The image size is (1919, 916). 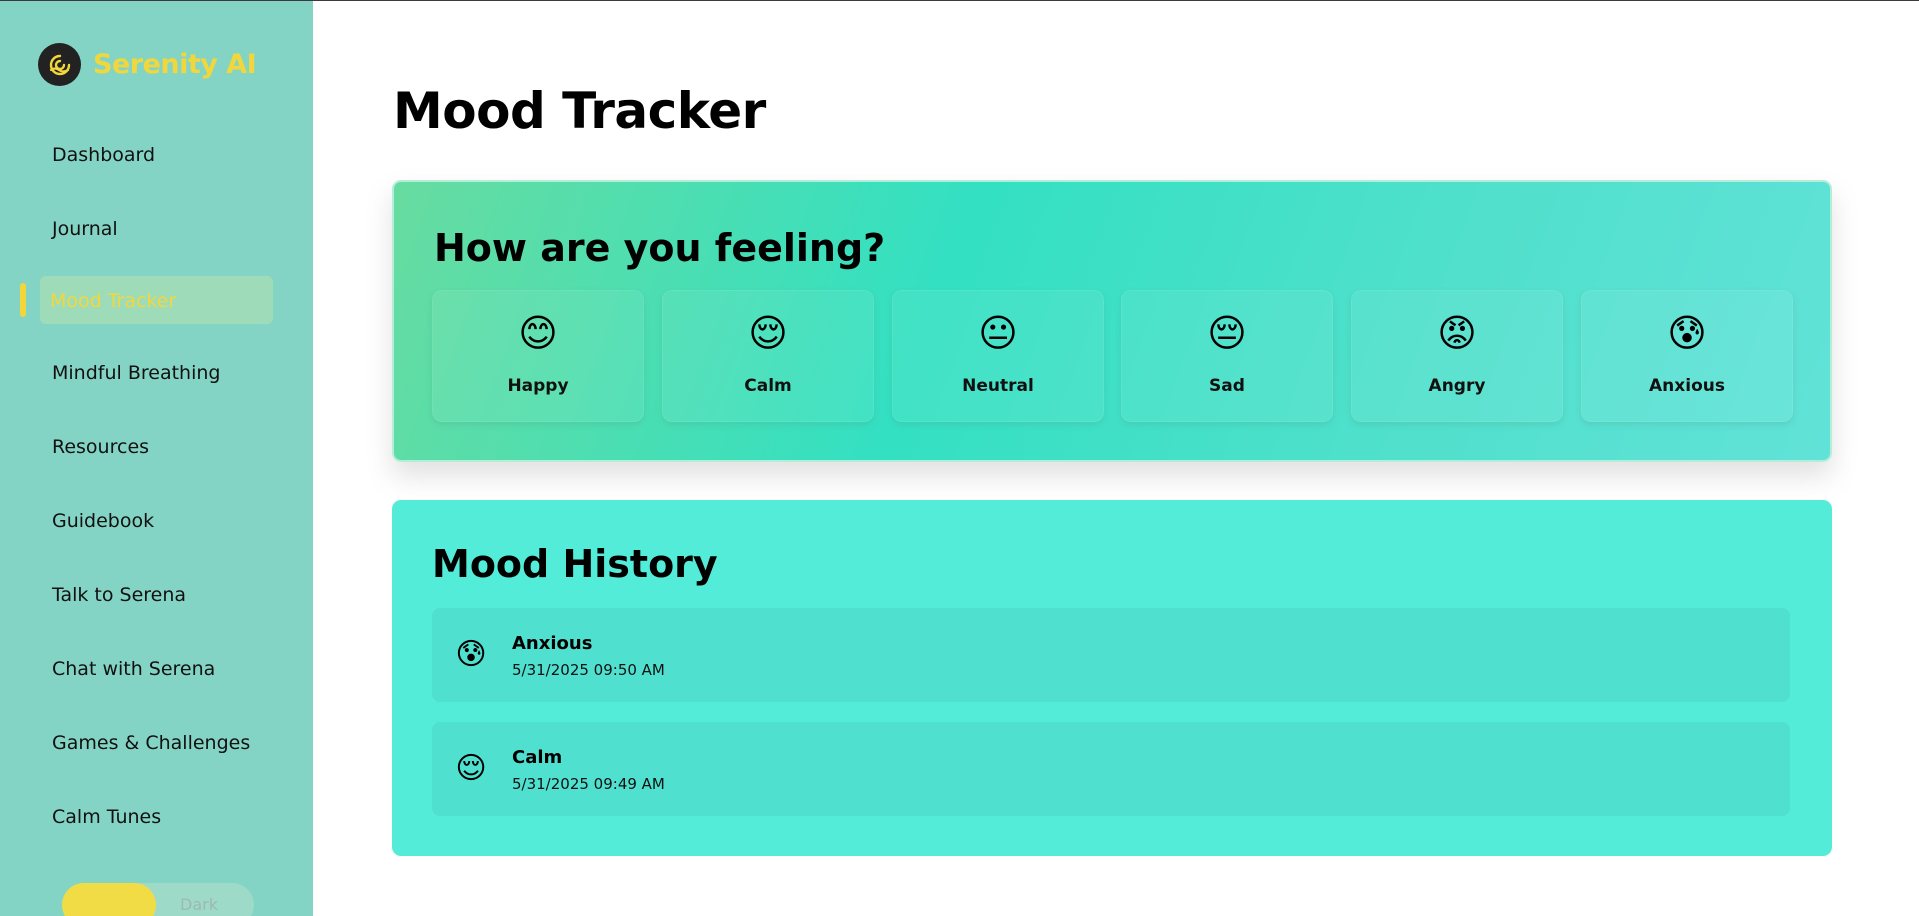 What do you see at coordinates (199, 904) in the screenshot?
I see `theme-dark-option: Dark` at bounding box center [199, 904].